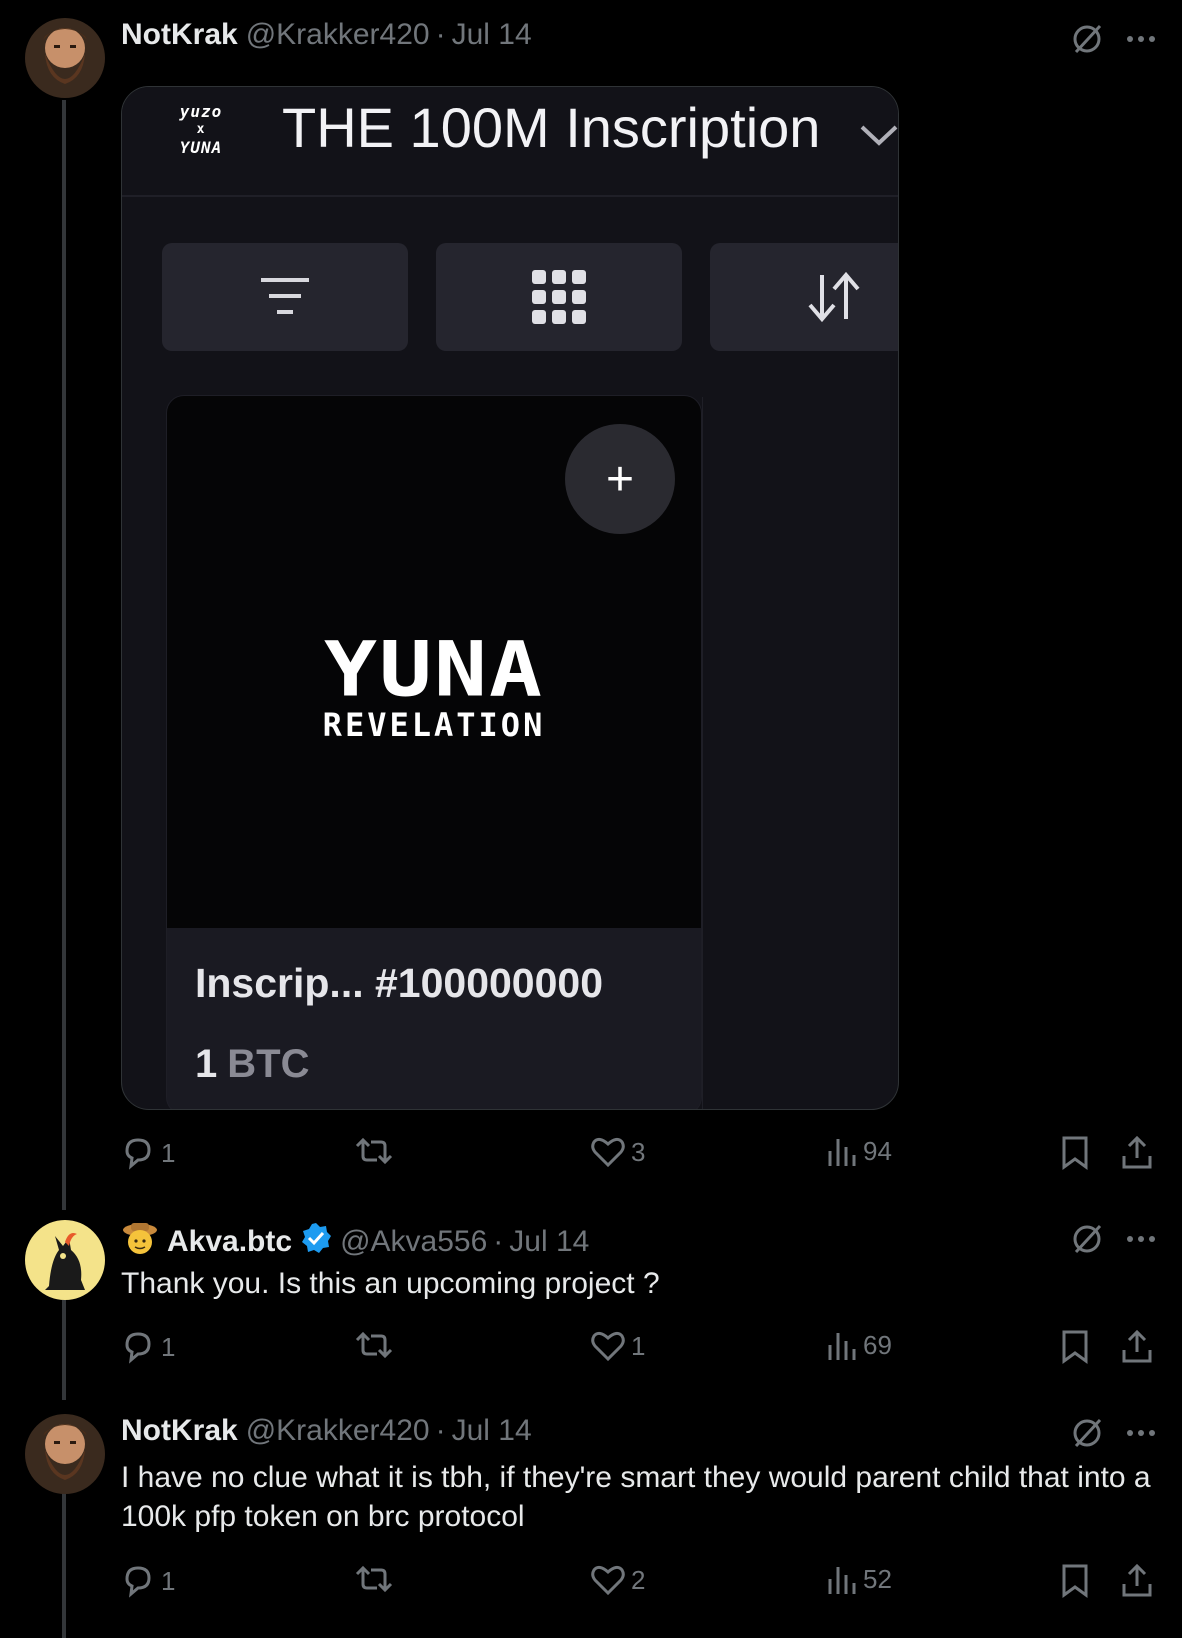 The image size is (1182, 1638). I want to click on sort-icon, so click(834, 297).